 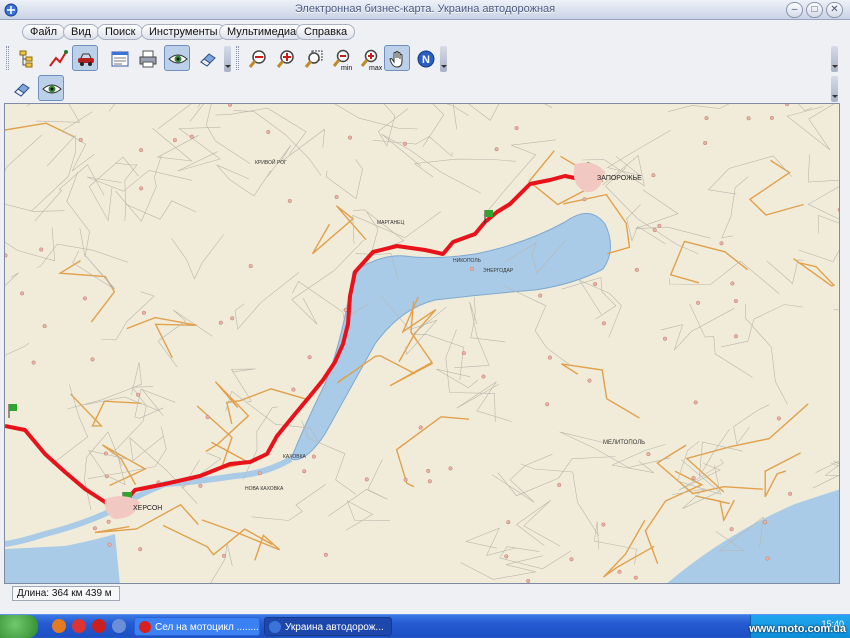 I want to click on opera-icon, so click(x=79, y=626).